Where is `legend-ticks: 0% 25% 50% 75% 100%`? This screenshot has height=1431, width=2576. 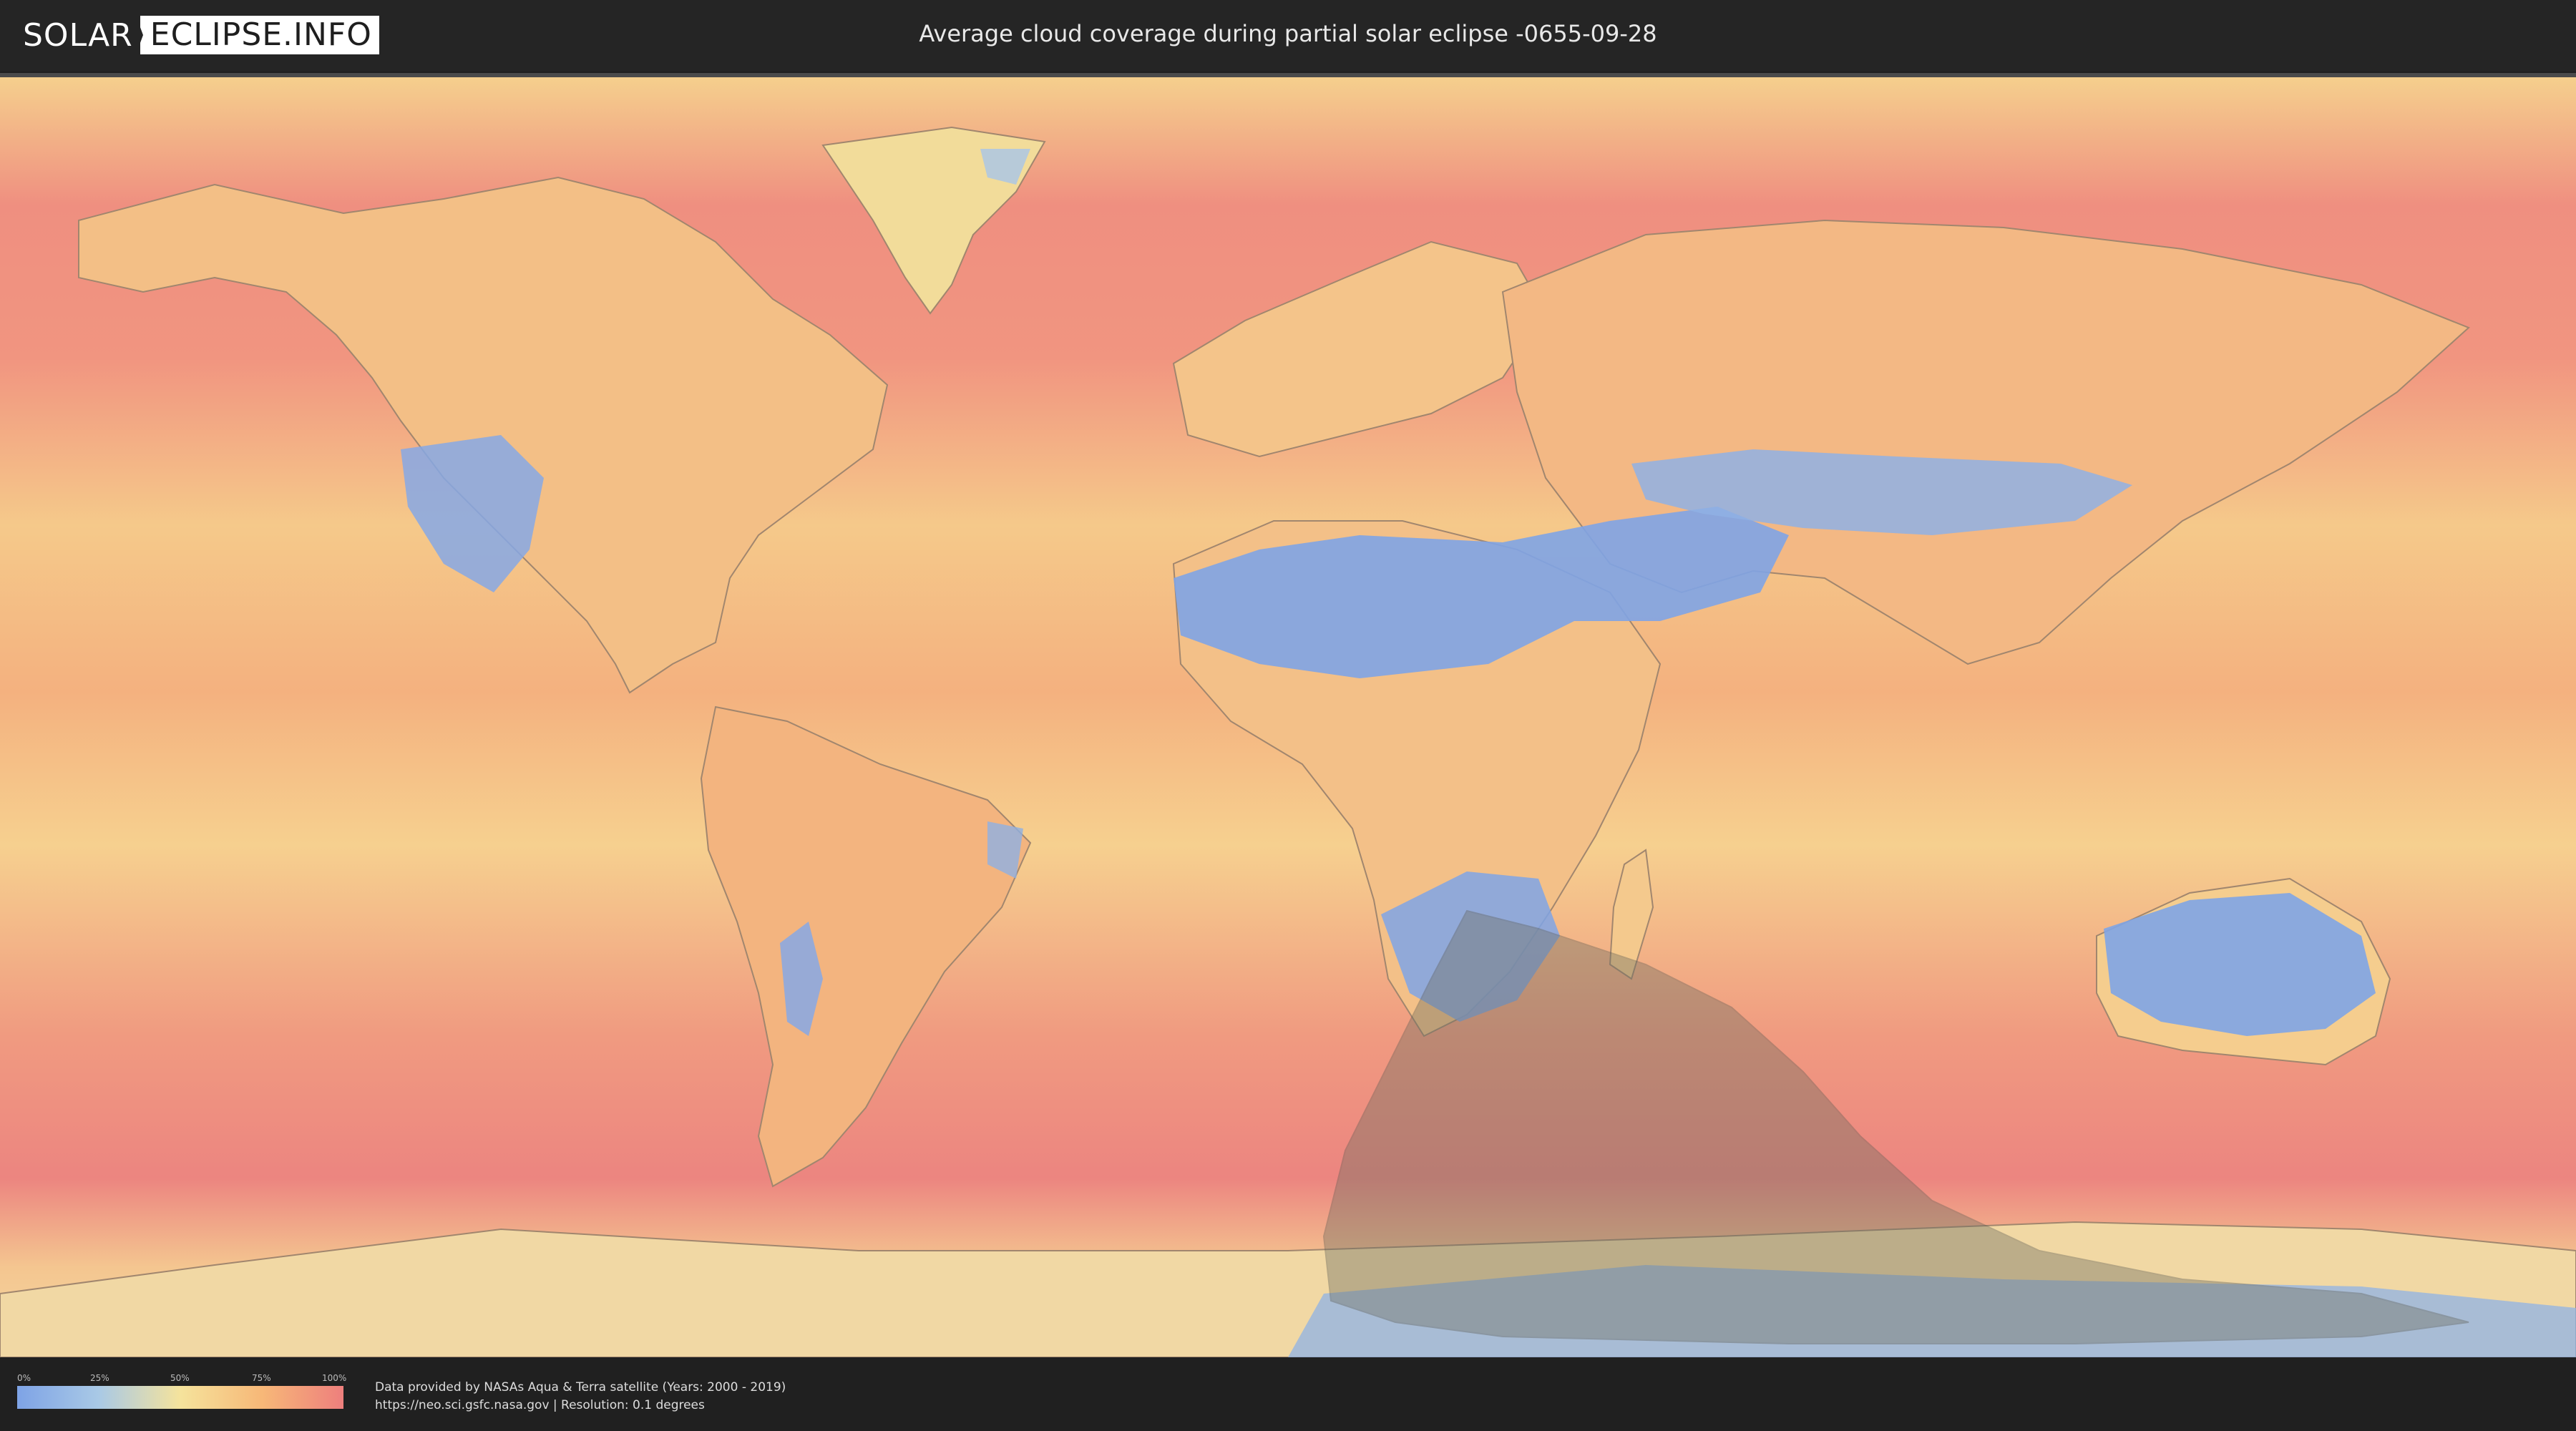 legend-ticks: 0% 25% 50% 75% 100% is located at coordinates (182, 1379).